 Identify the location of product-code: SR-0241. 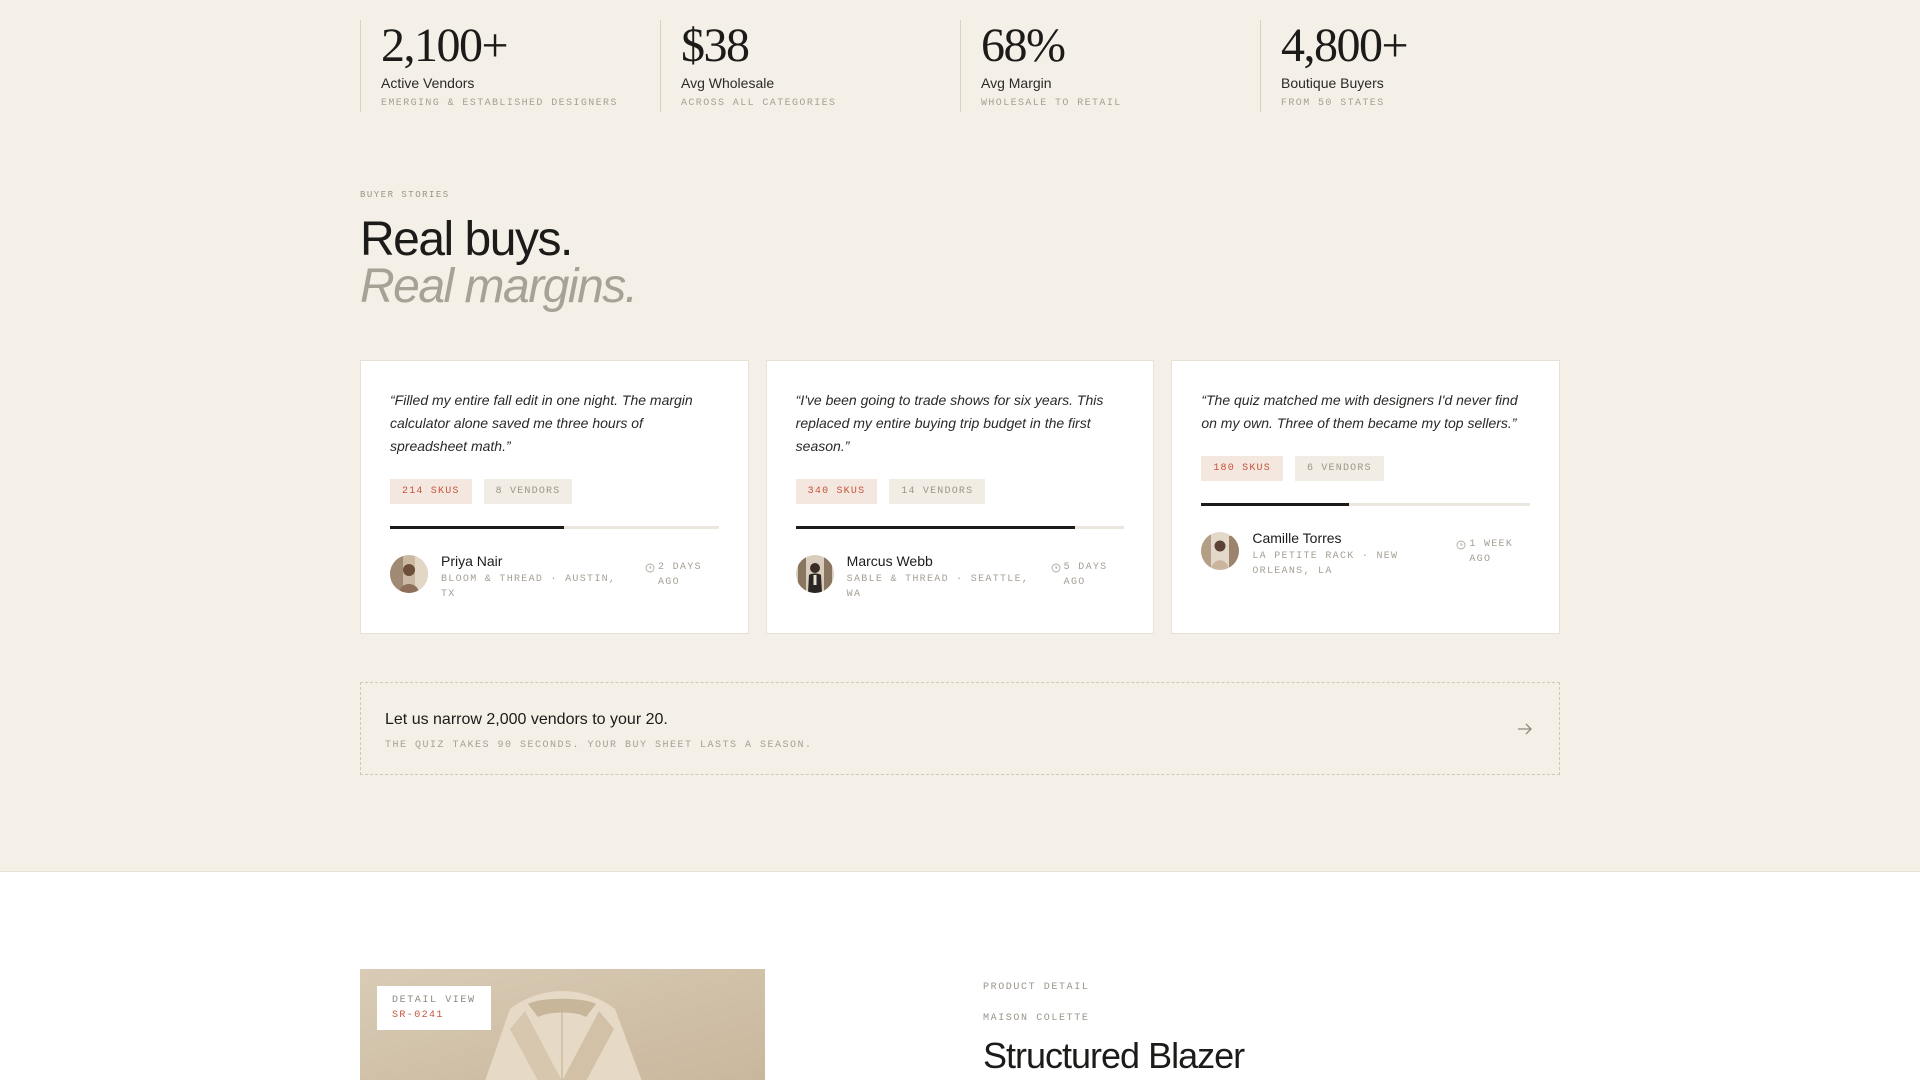
(418, 1015).